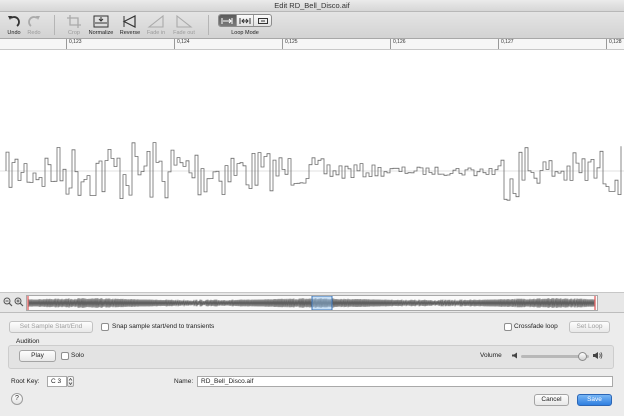  What do you see at coordinates (398, 44) in the screenshot?
I see `ruler-tick: 0,126` at bounding box center [398, 44].